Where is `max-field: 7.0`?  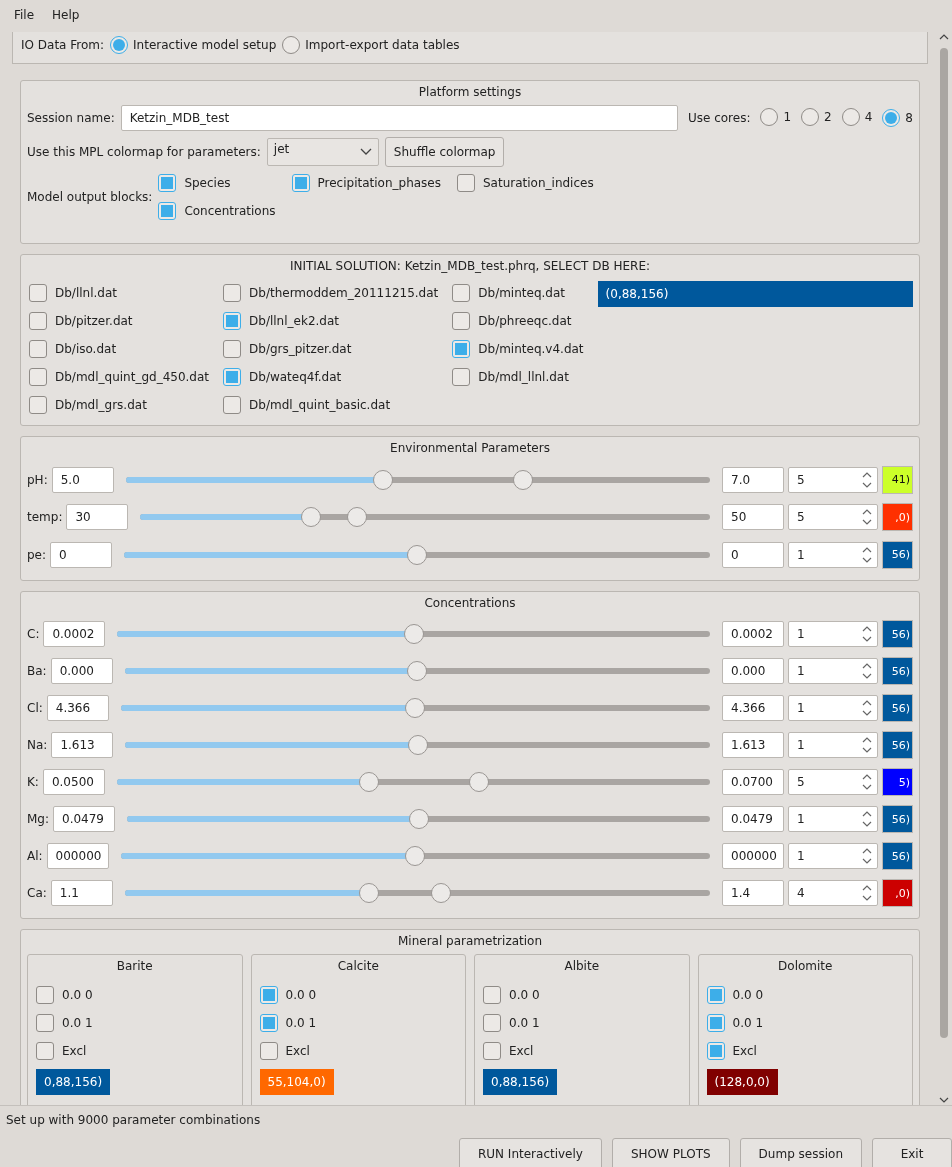
max-field: 7.0 is located at coordinates (753, 479).